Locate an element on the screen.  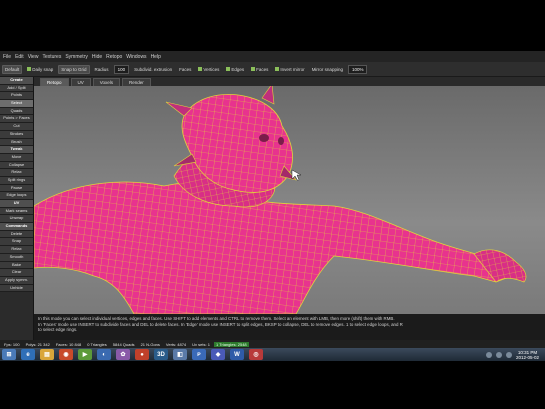
taskbar-app-icon: ◆ is located at coordinates (218, 354).